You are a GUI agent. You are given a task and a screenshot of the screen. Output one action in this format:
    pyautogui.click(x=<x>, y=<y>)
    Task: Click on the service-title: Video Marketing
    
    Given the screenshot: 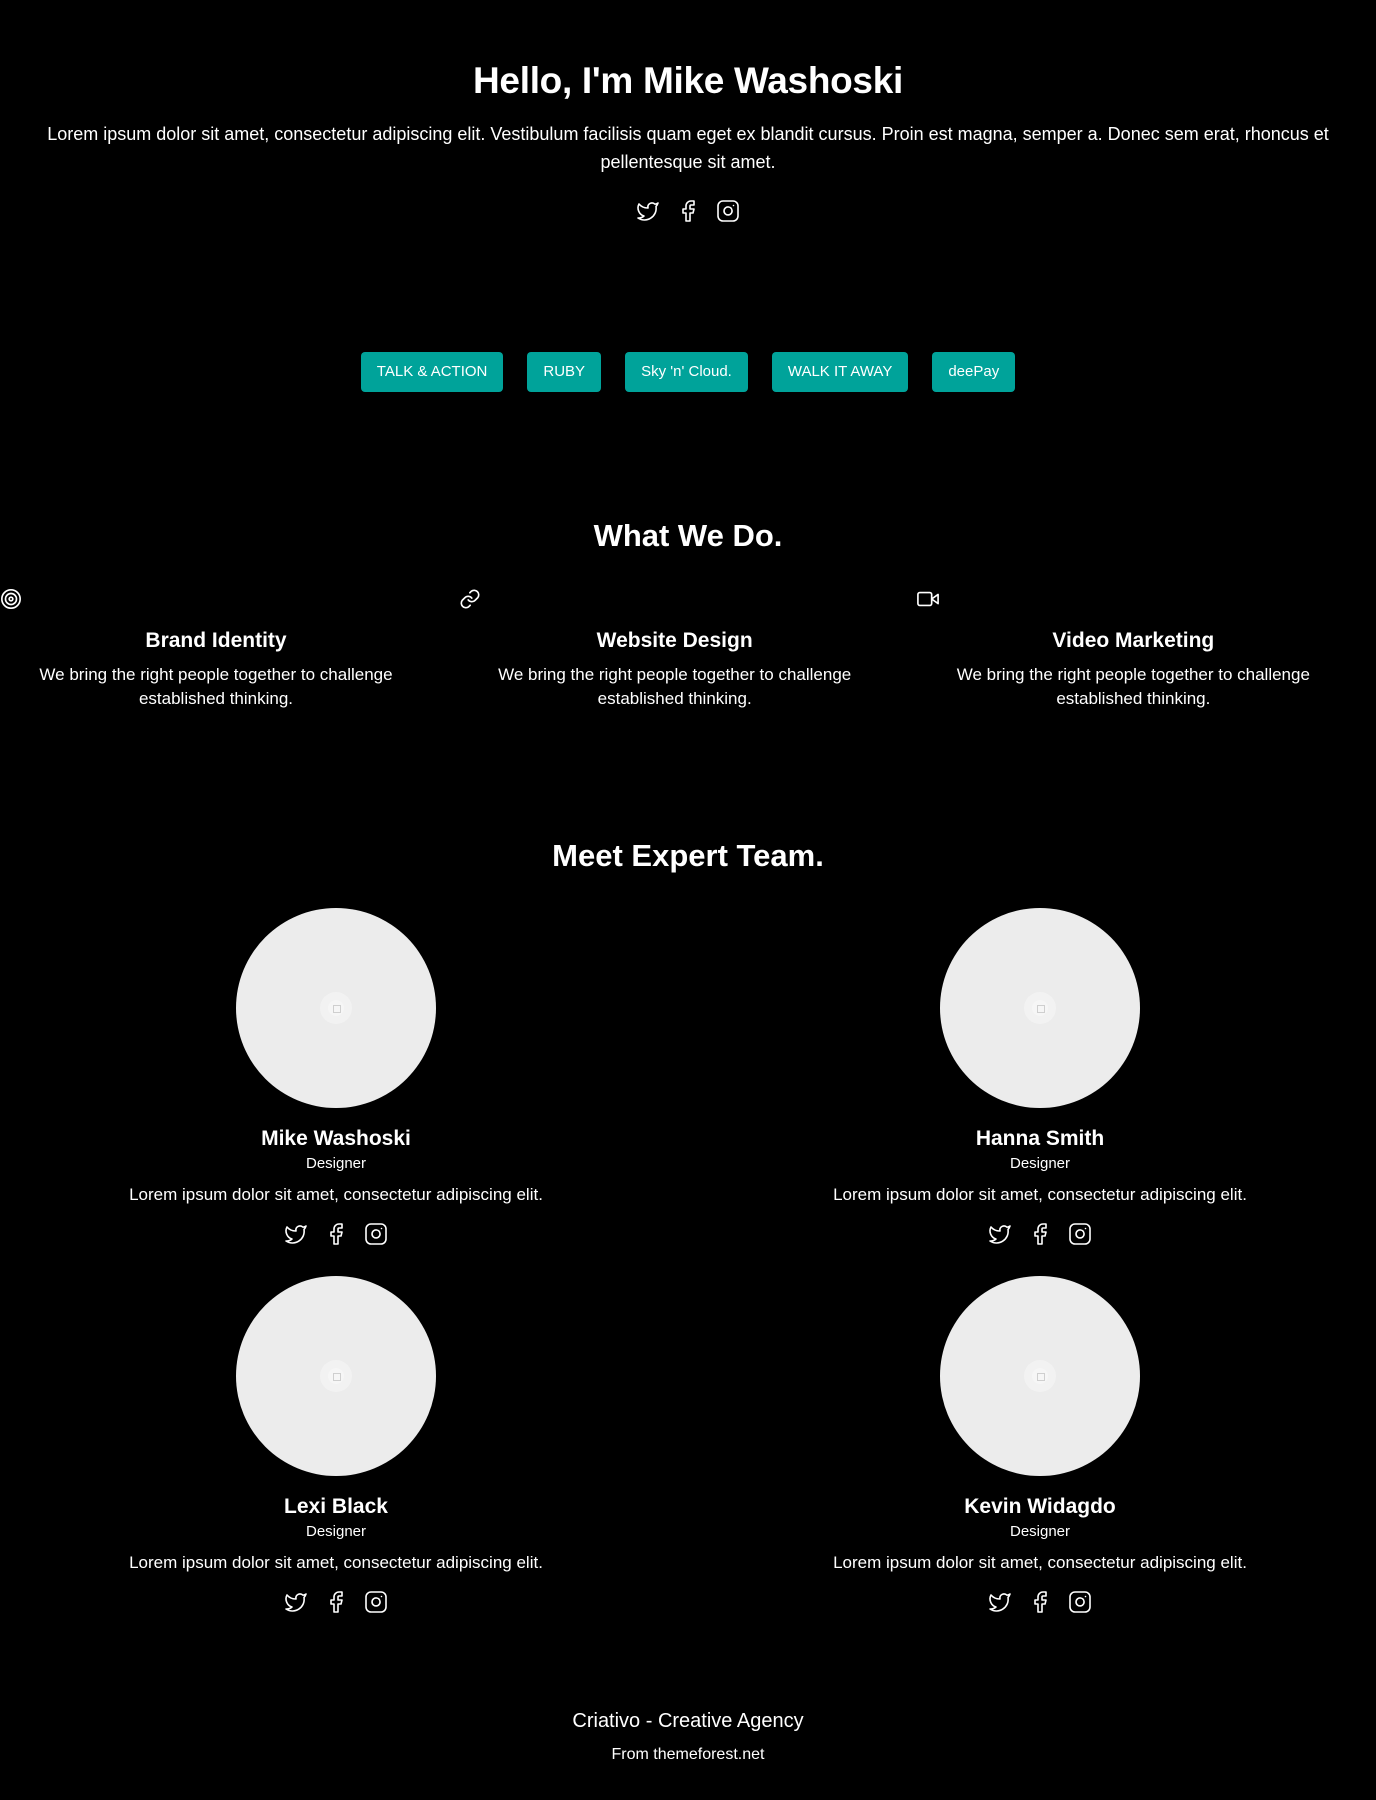 What is the action you would take?
    pyautogui.click(x=1133, y=640)
    